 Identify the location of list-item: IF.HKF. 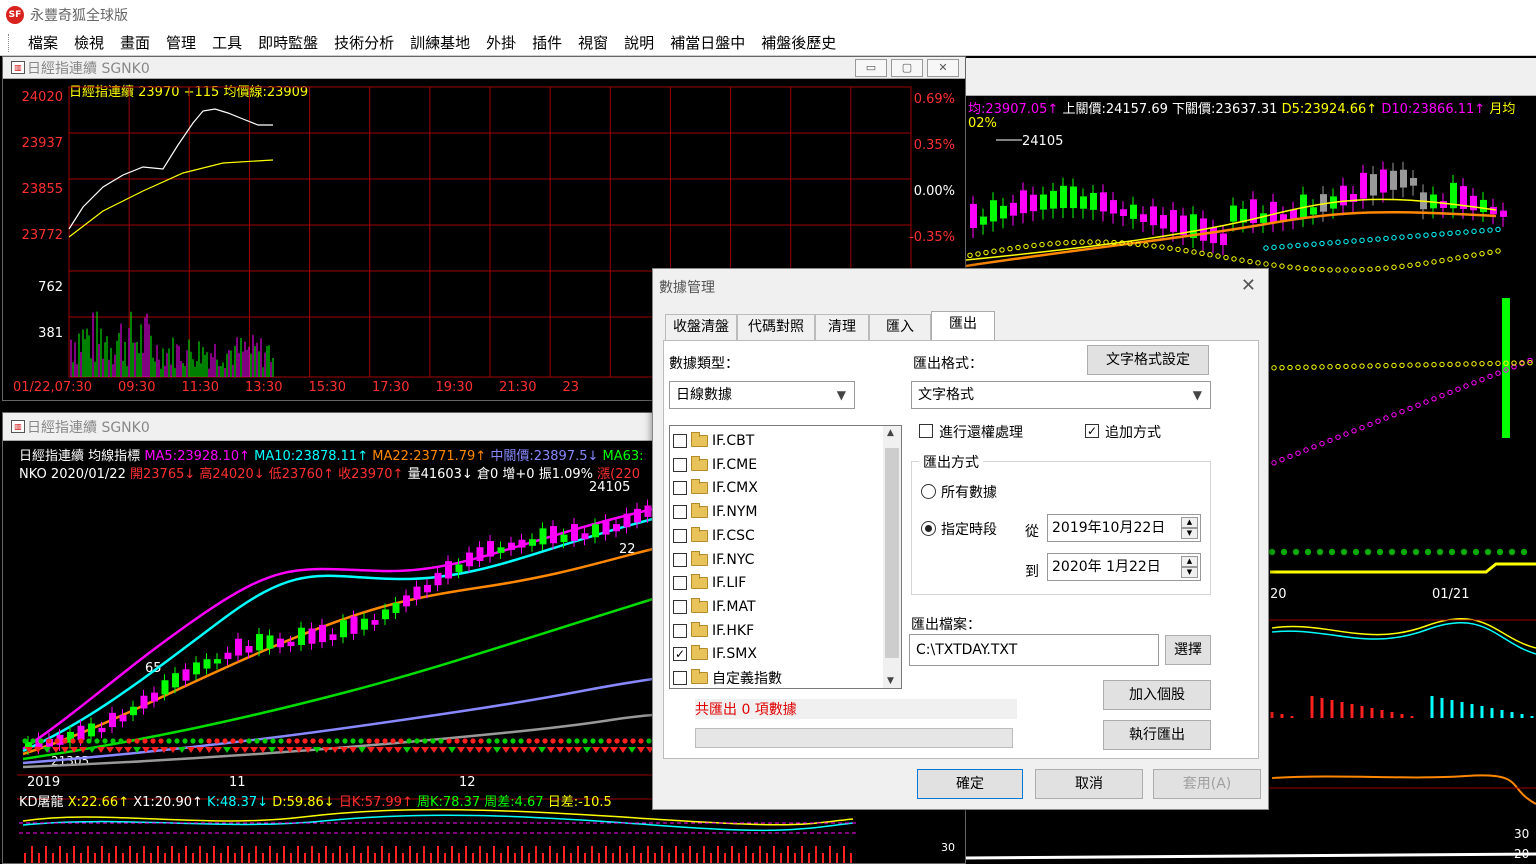
(713, 631).